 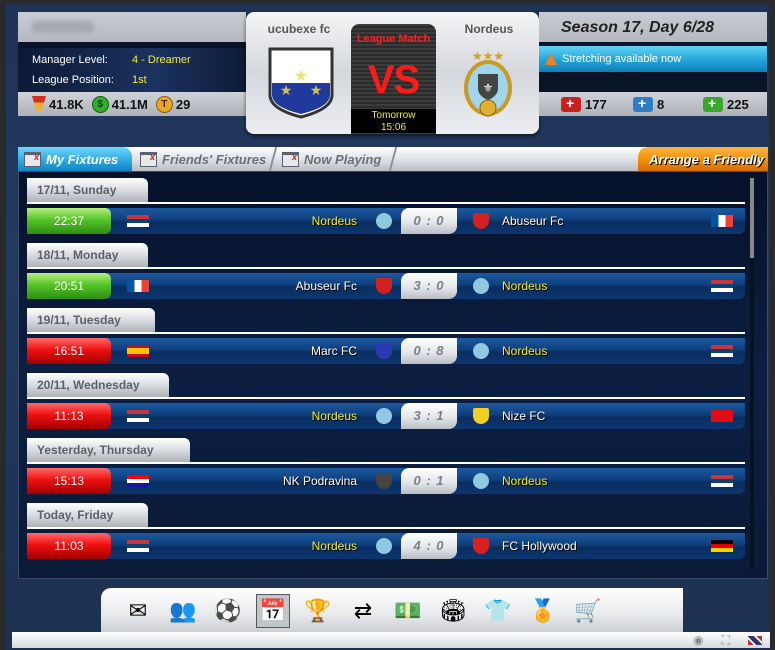 I want to click on token-value: 29, so click(x=183, y=104).